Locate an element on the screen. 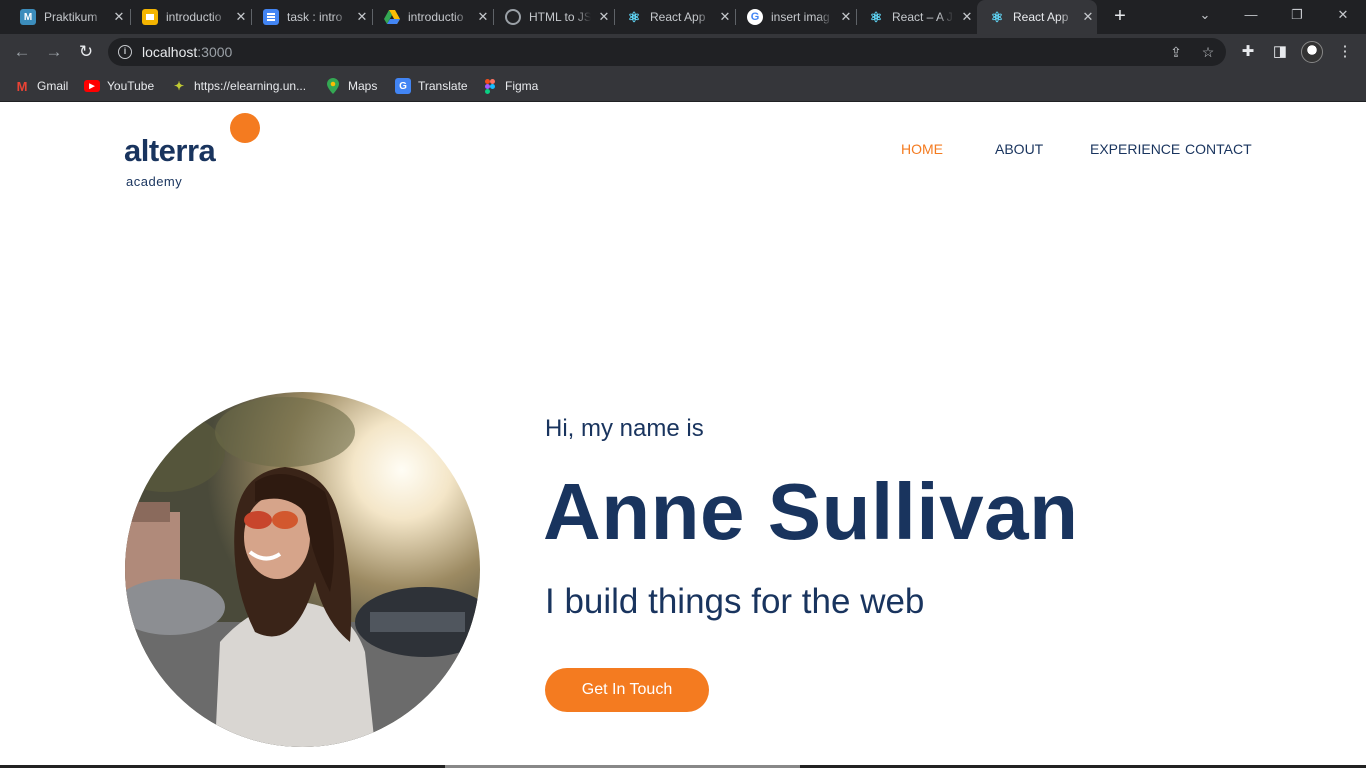 This screenshot has height=768, width=1366. tab-search-icon: ⌄ is located at coordinates (1205, 17).